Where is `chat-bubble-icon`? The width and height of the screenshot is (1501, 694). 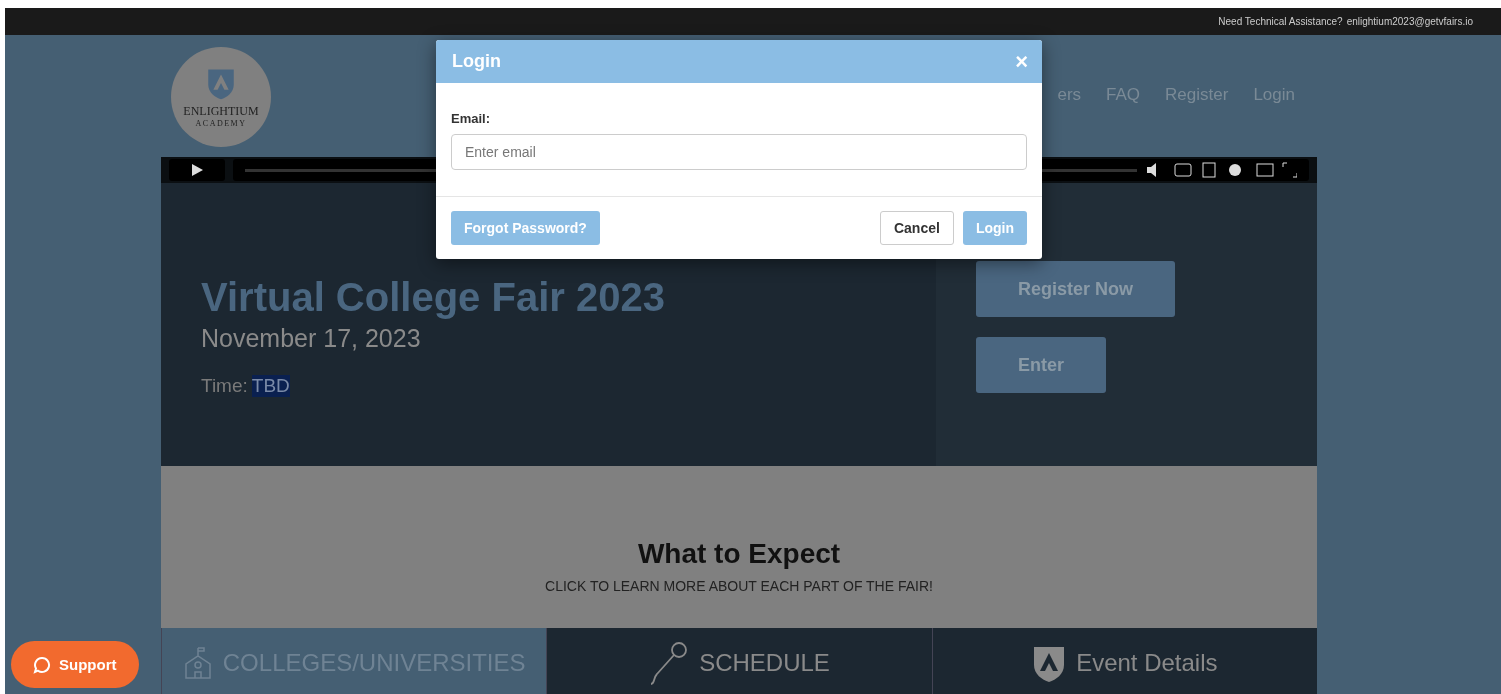
chat-bubble-icon is located at coordinates (42, 664).